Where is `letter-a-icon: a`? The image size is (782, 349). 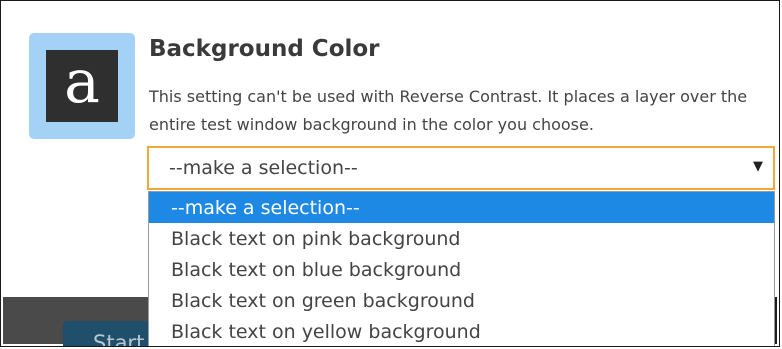 letter-a-icon: a is located at coordinates (82, 86).